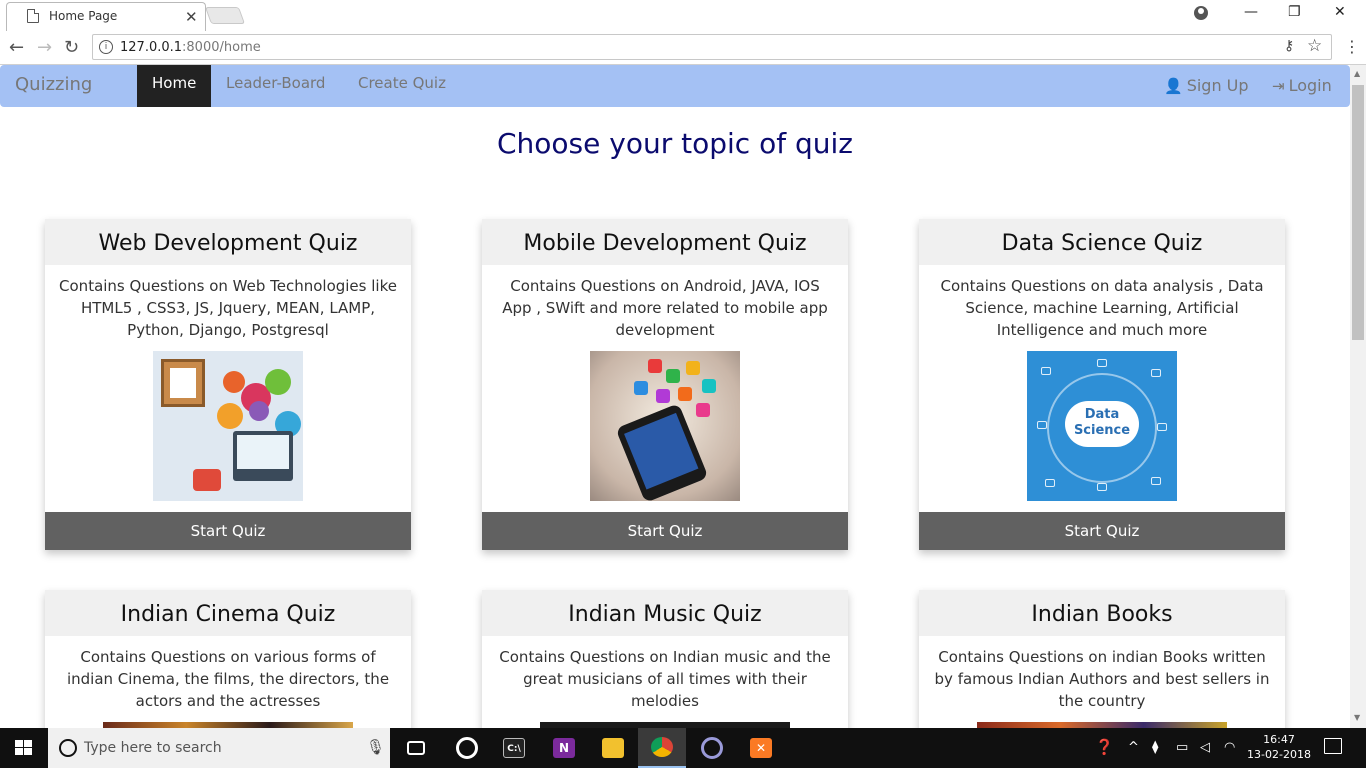 The width and height of the screenshot is (1366, 768). What do you see at coordinates (1333, 746) in the screenshot?
I see `notifications-icon` at bounding box center [1333, 746].